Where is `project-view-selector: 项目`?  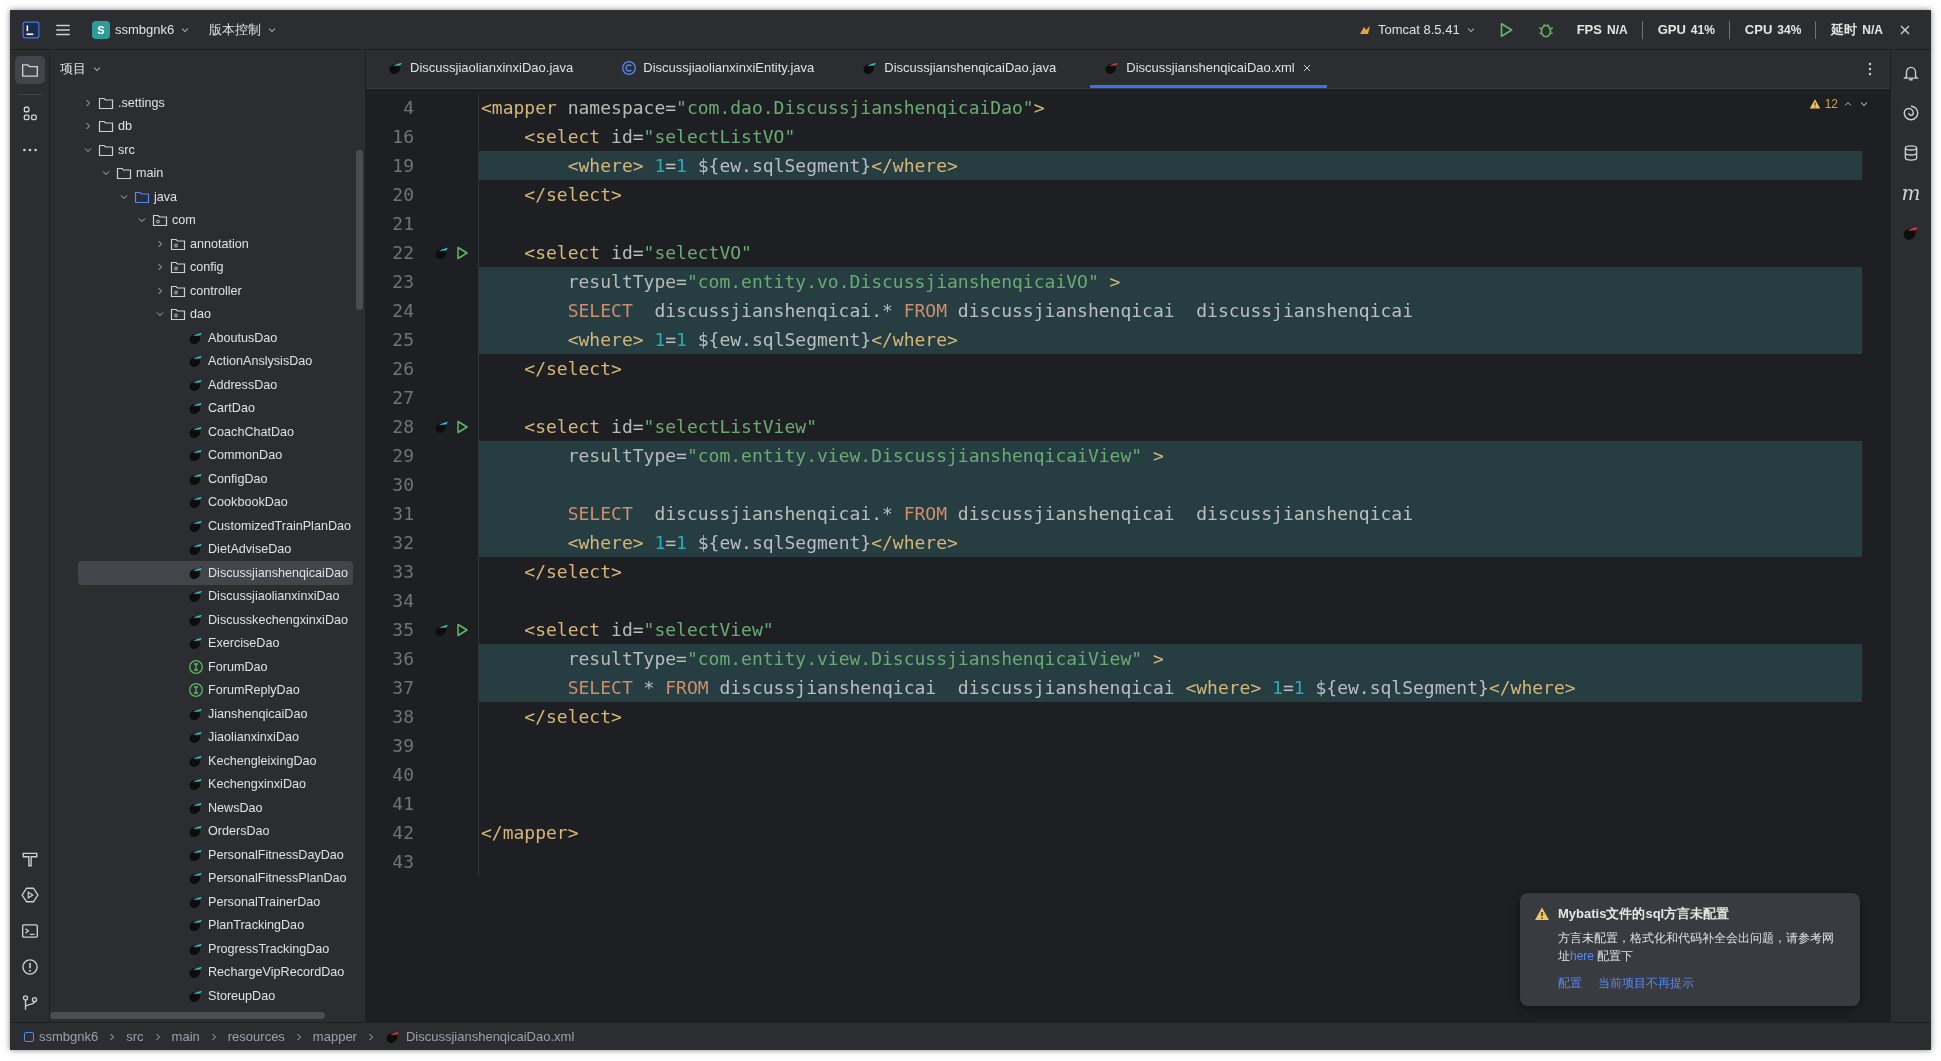 project-view-selector: 项目 is located at coordinates (81, 69).